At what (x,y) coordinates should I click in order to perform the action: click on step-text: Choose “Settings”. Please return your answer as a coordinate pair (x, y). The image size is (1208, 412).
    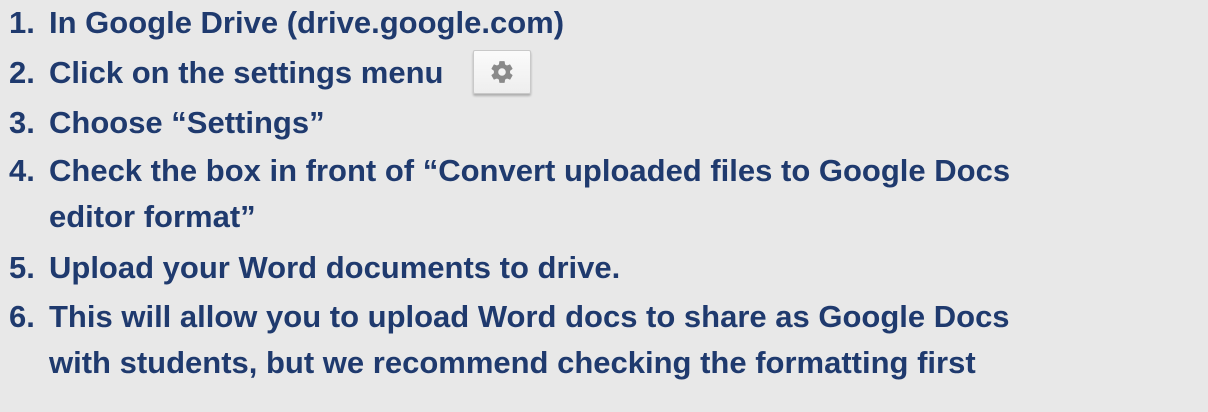
    Looking at the image, I should click on (623, 123).